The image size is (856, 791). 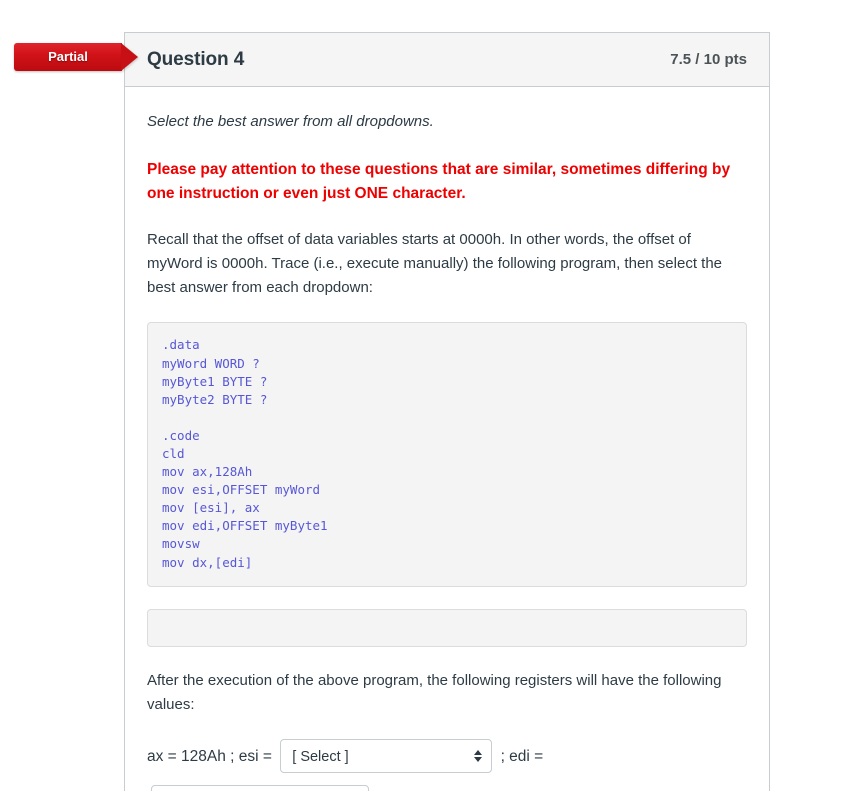 I want to click on edi-select: [ Select ], so click(x=260, y=788).